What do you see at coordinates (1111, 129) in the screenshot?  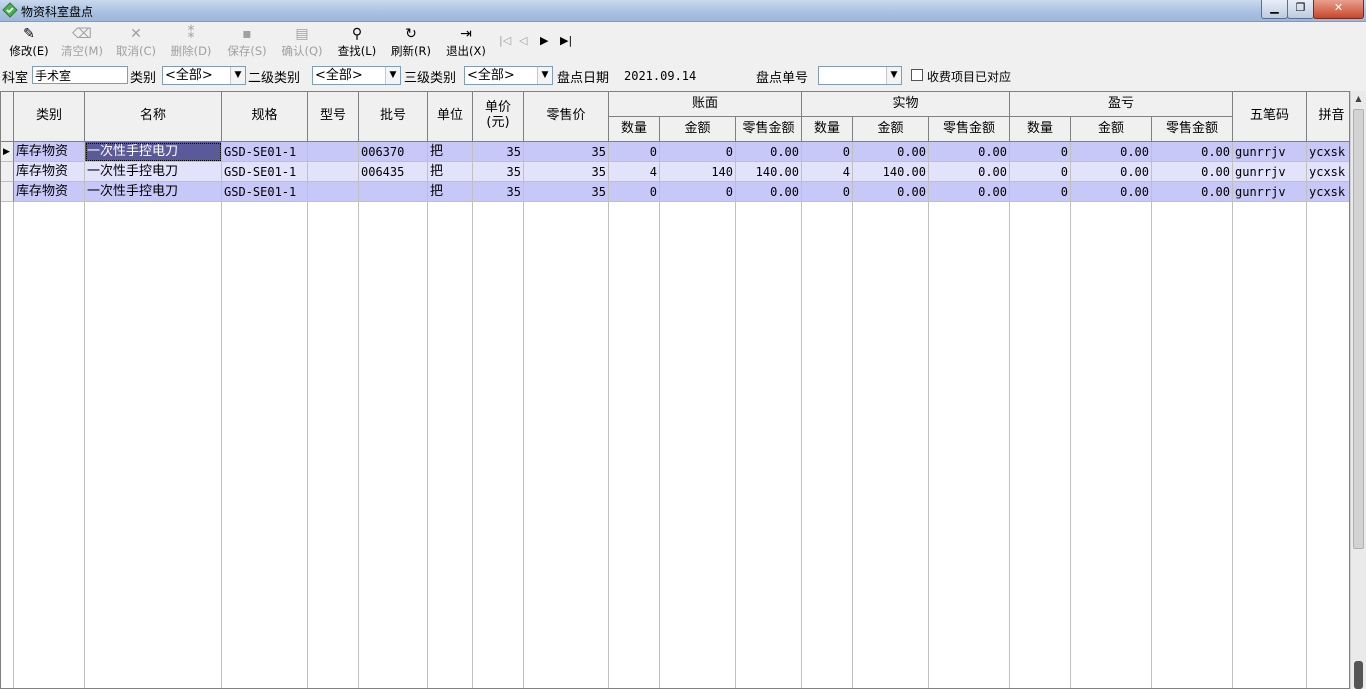 I see `header-diff-amount: 金额` at bounding box center [1111, 129].